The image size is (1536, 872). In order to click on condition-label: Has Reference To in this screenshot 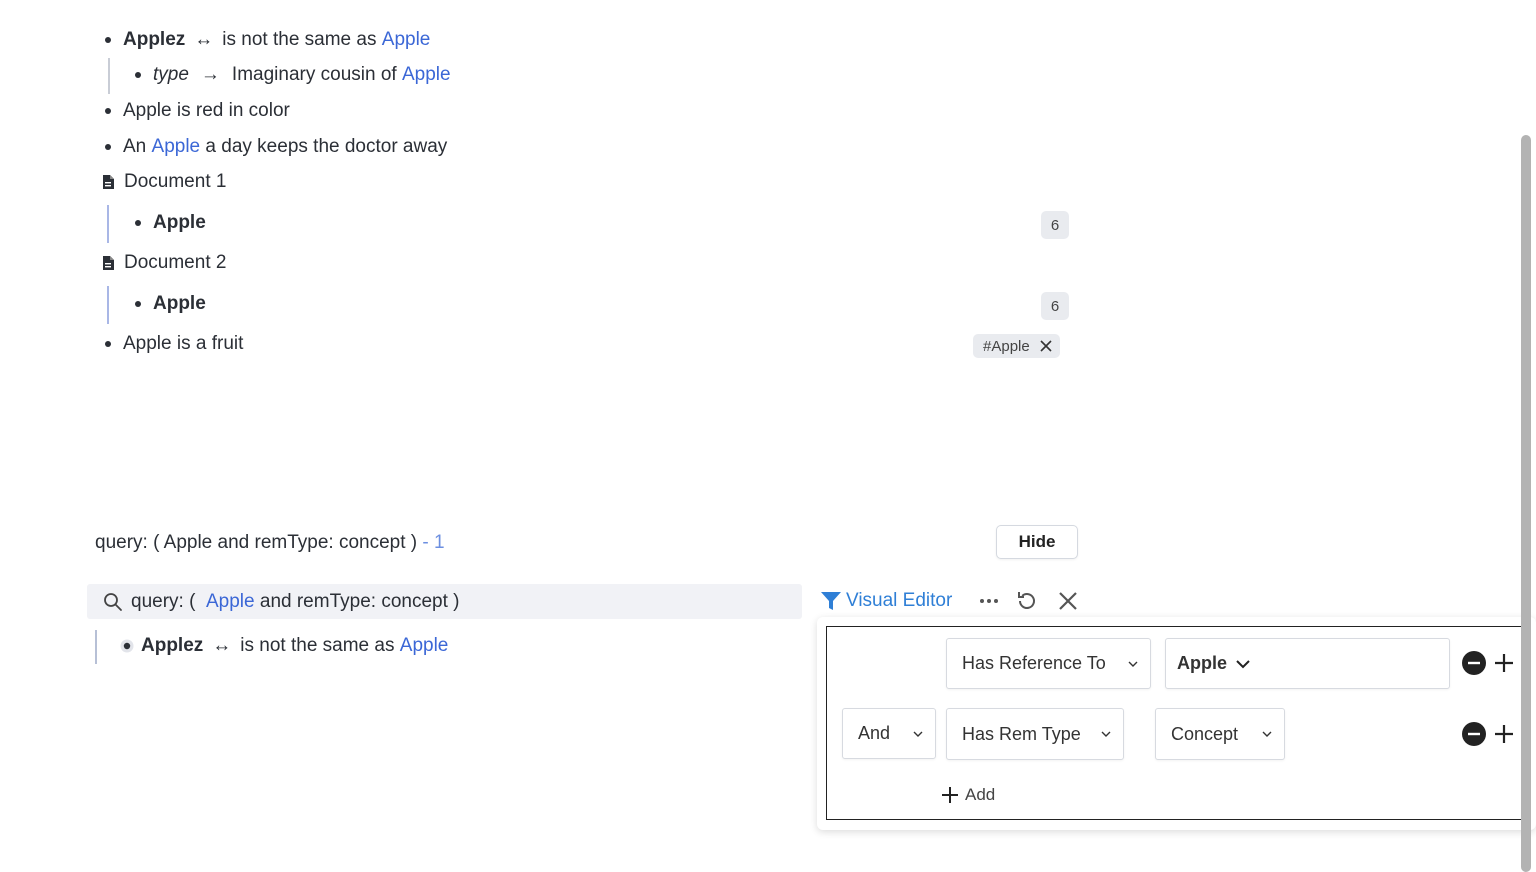, I will do `click(1034, 663)`.